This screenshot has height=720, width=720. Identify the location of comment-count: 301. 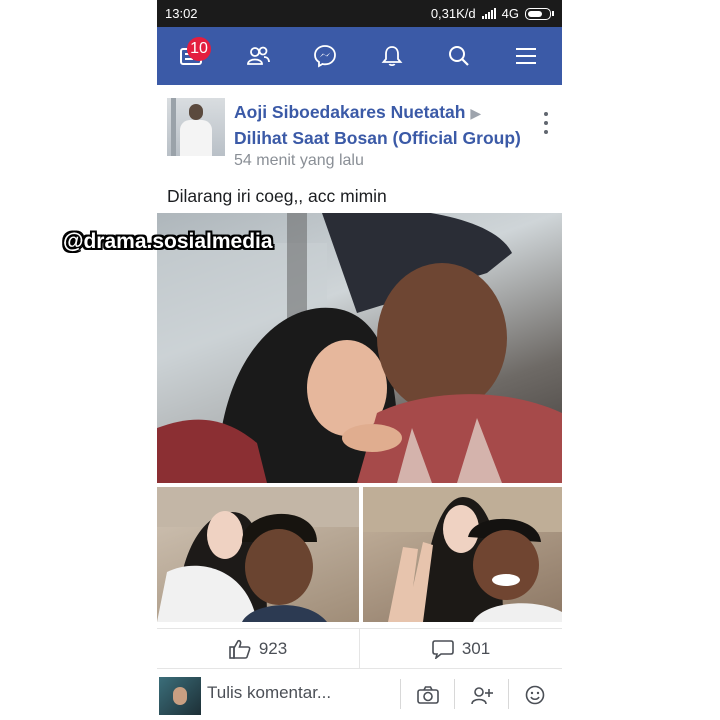
(476, 648).